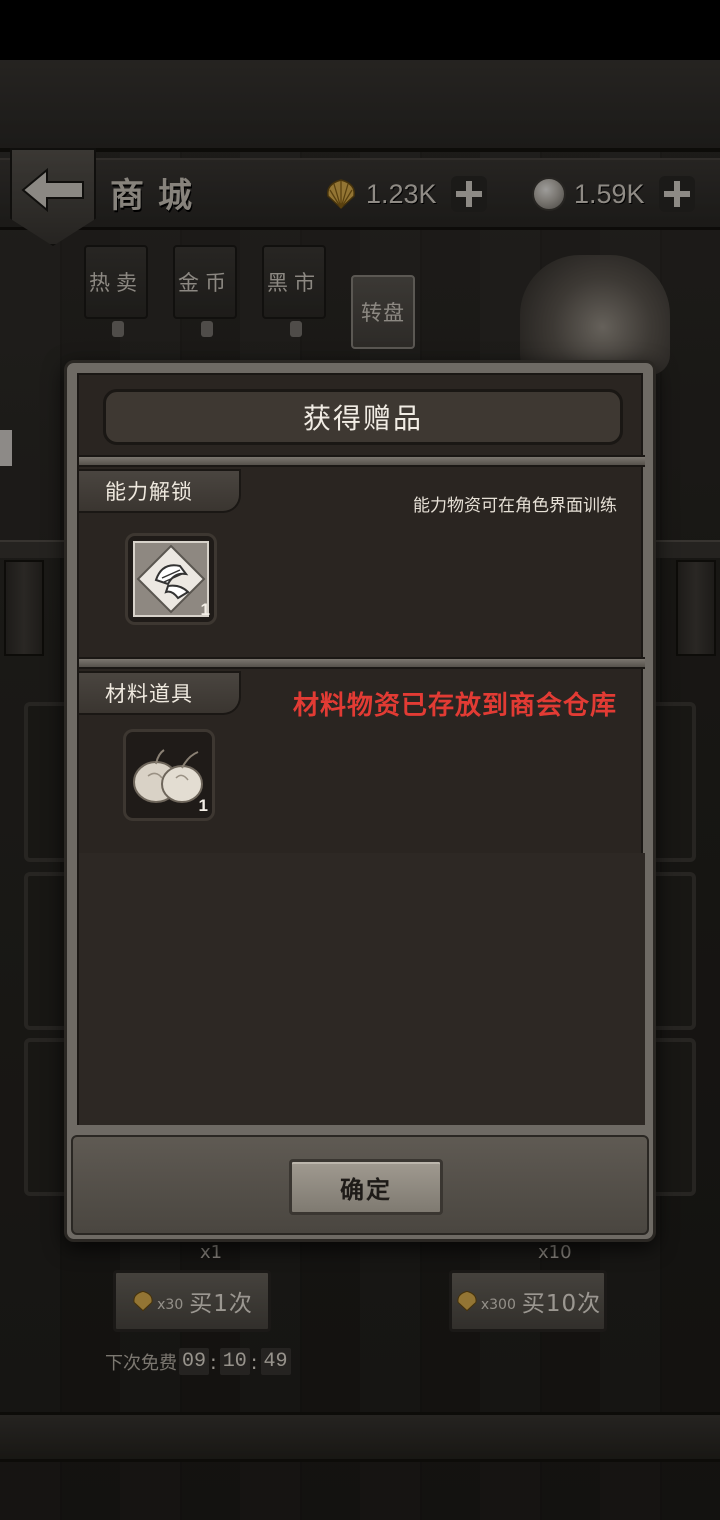  Describe the element at coordinates (366, 1187) in the screenshot. I see `confirm-button: 确定` at that location.